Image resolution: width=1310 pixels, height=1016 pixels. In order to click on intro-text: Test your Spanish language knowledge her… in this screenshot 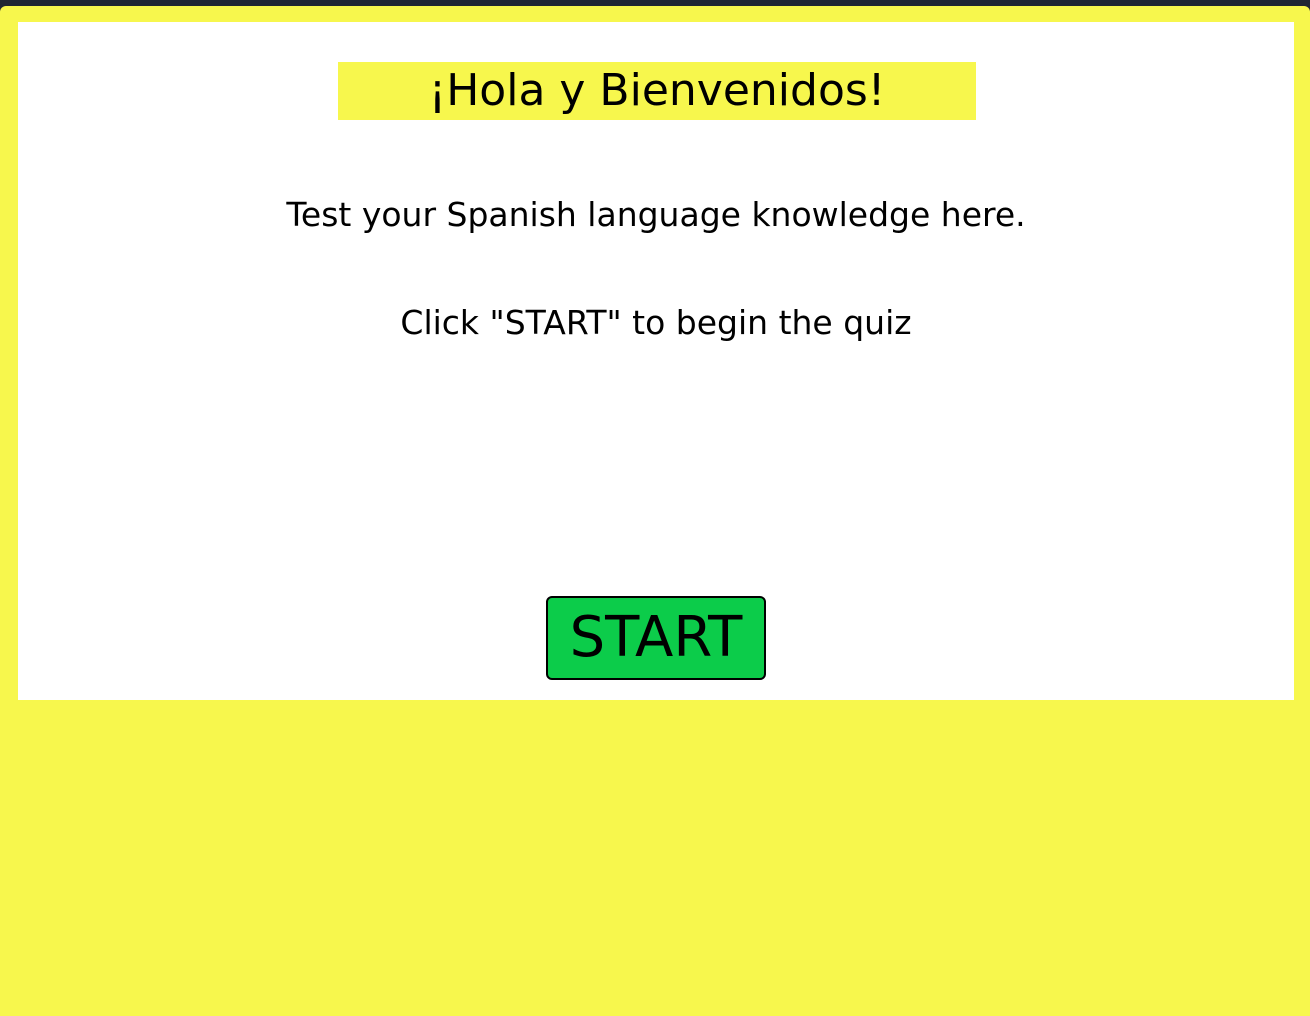, I will do `click(656, 214)`.